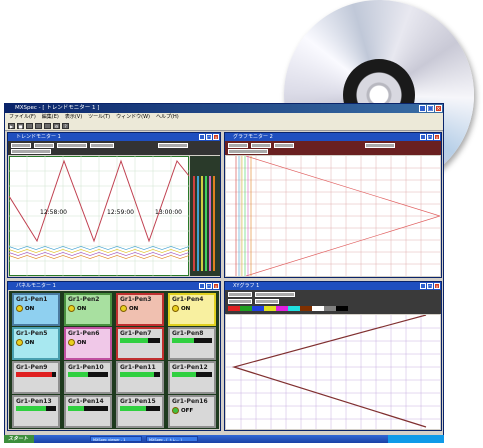 This screenshot has width=483, height=448. Describe the element at coordinates (88, 343) in the screenshot. I see `panel-tile: Gr1-Pen6 ON` at that location.